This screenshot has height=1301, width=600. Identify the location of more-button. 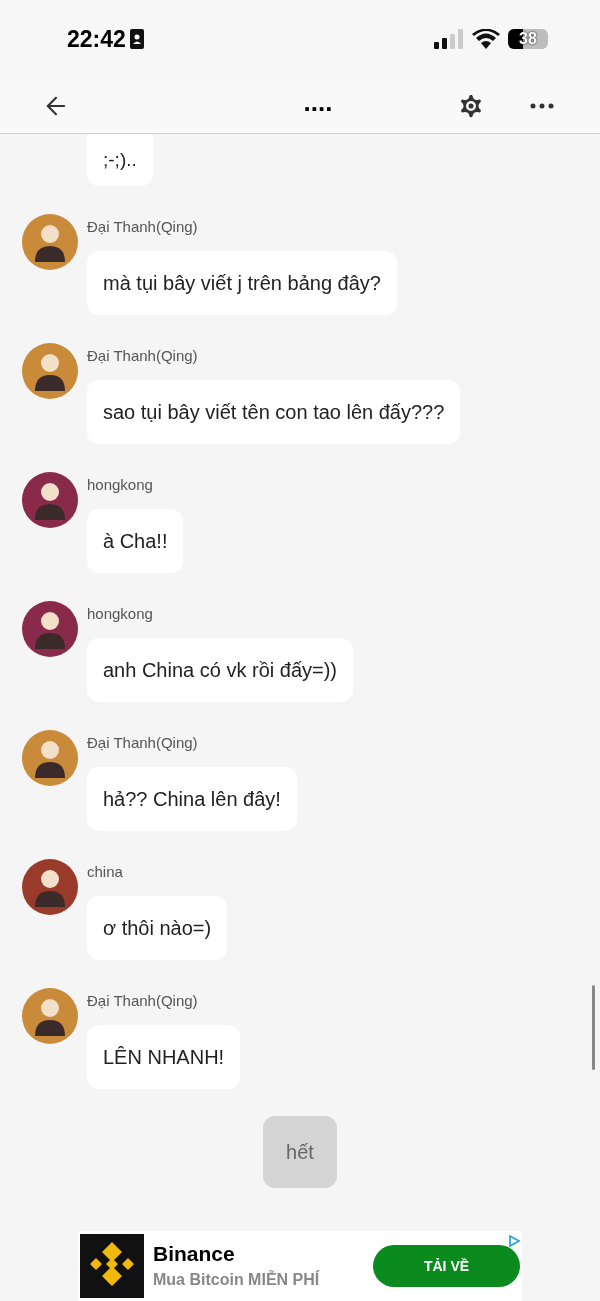
(542, 105).